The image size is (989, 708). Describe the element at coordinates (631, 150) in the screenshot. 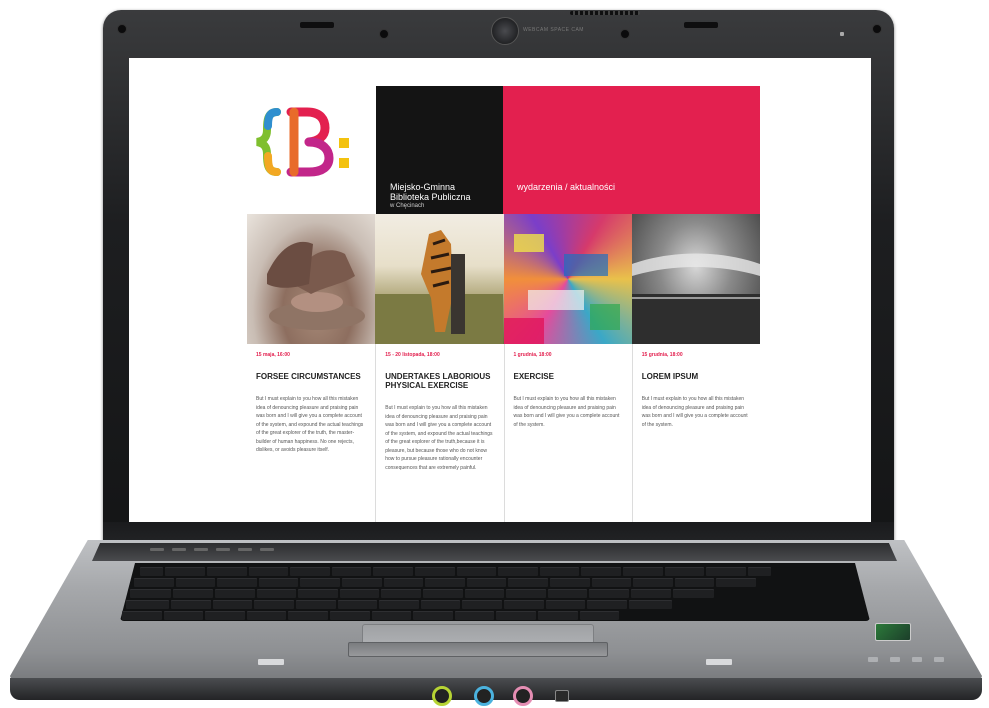

I see `news-nav-panel: wydarzenia / aktualności` at that location.